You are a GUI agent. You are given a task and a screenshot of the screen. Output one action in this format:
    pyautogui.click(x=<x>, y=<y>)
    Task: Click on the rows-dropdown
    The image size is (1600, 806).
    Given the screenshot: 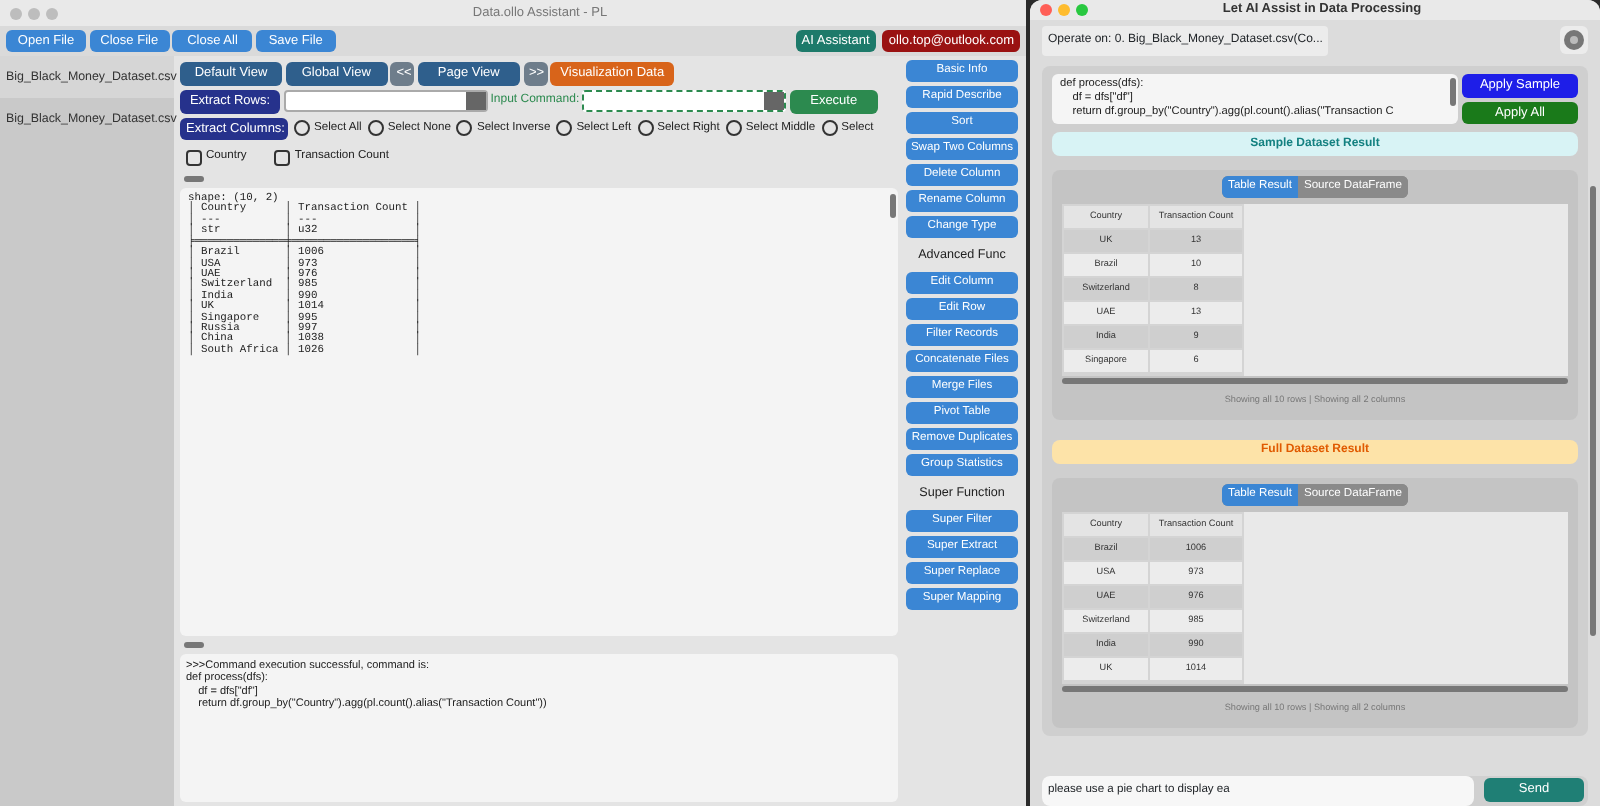 What is the action you would take?
    pyautogui.click(x=385, y=101)
    